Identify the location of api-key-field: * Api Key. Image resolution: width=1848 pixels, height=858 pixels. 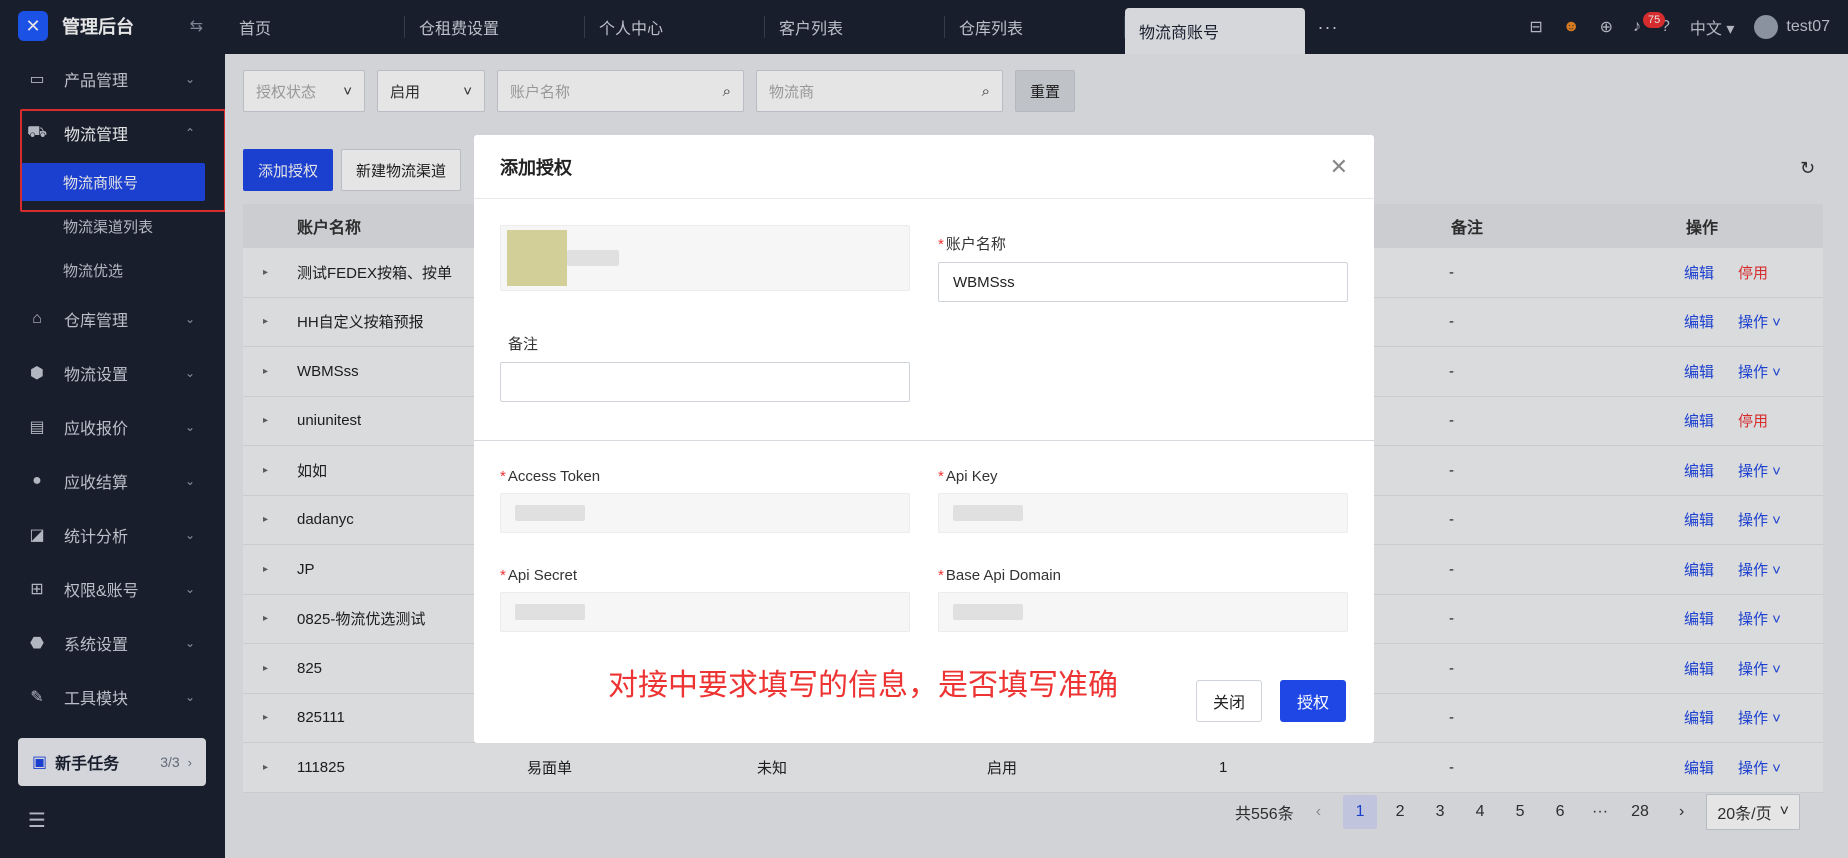
(1143, 500).